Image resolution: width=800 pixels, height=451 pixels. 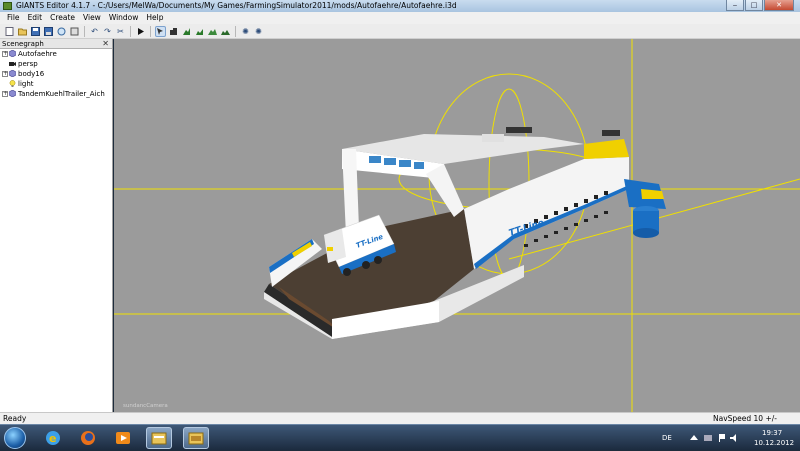 I want to click on cut-icon: ✂, so click(x=120, y=31).